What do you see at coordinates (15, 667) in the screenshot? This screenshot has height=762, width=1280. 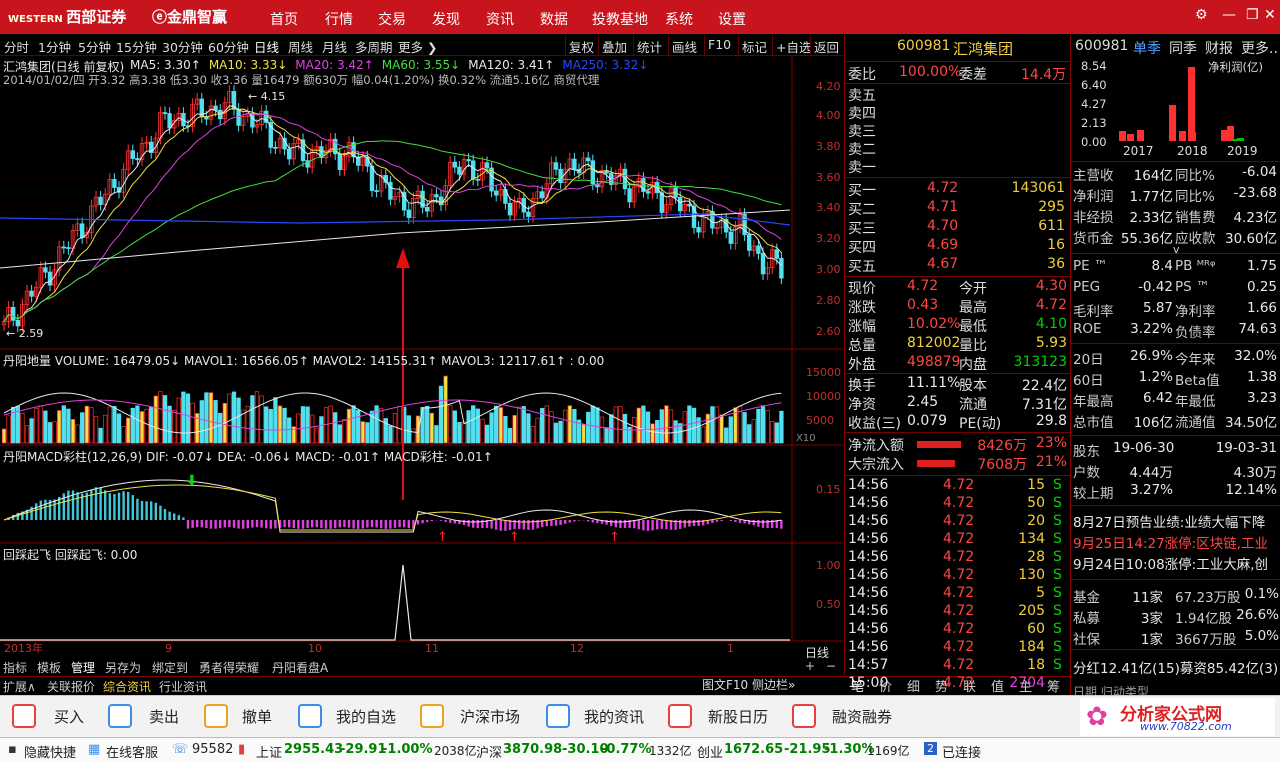 I see `indicator-tab-0: 指标` at bounding box center [15, 667].